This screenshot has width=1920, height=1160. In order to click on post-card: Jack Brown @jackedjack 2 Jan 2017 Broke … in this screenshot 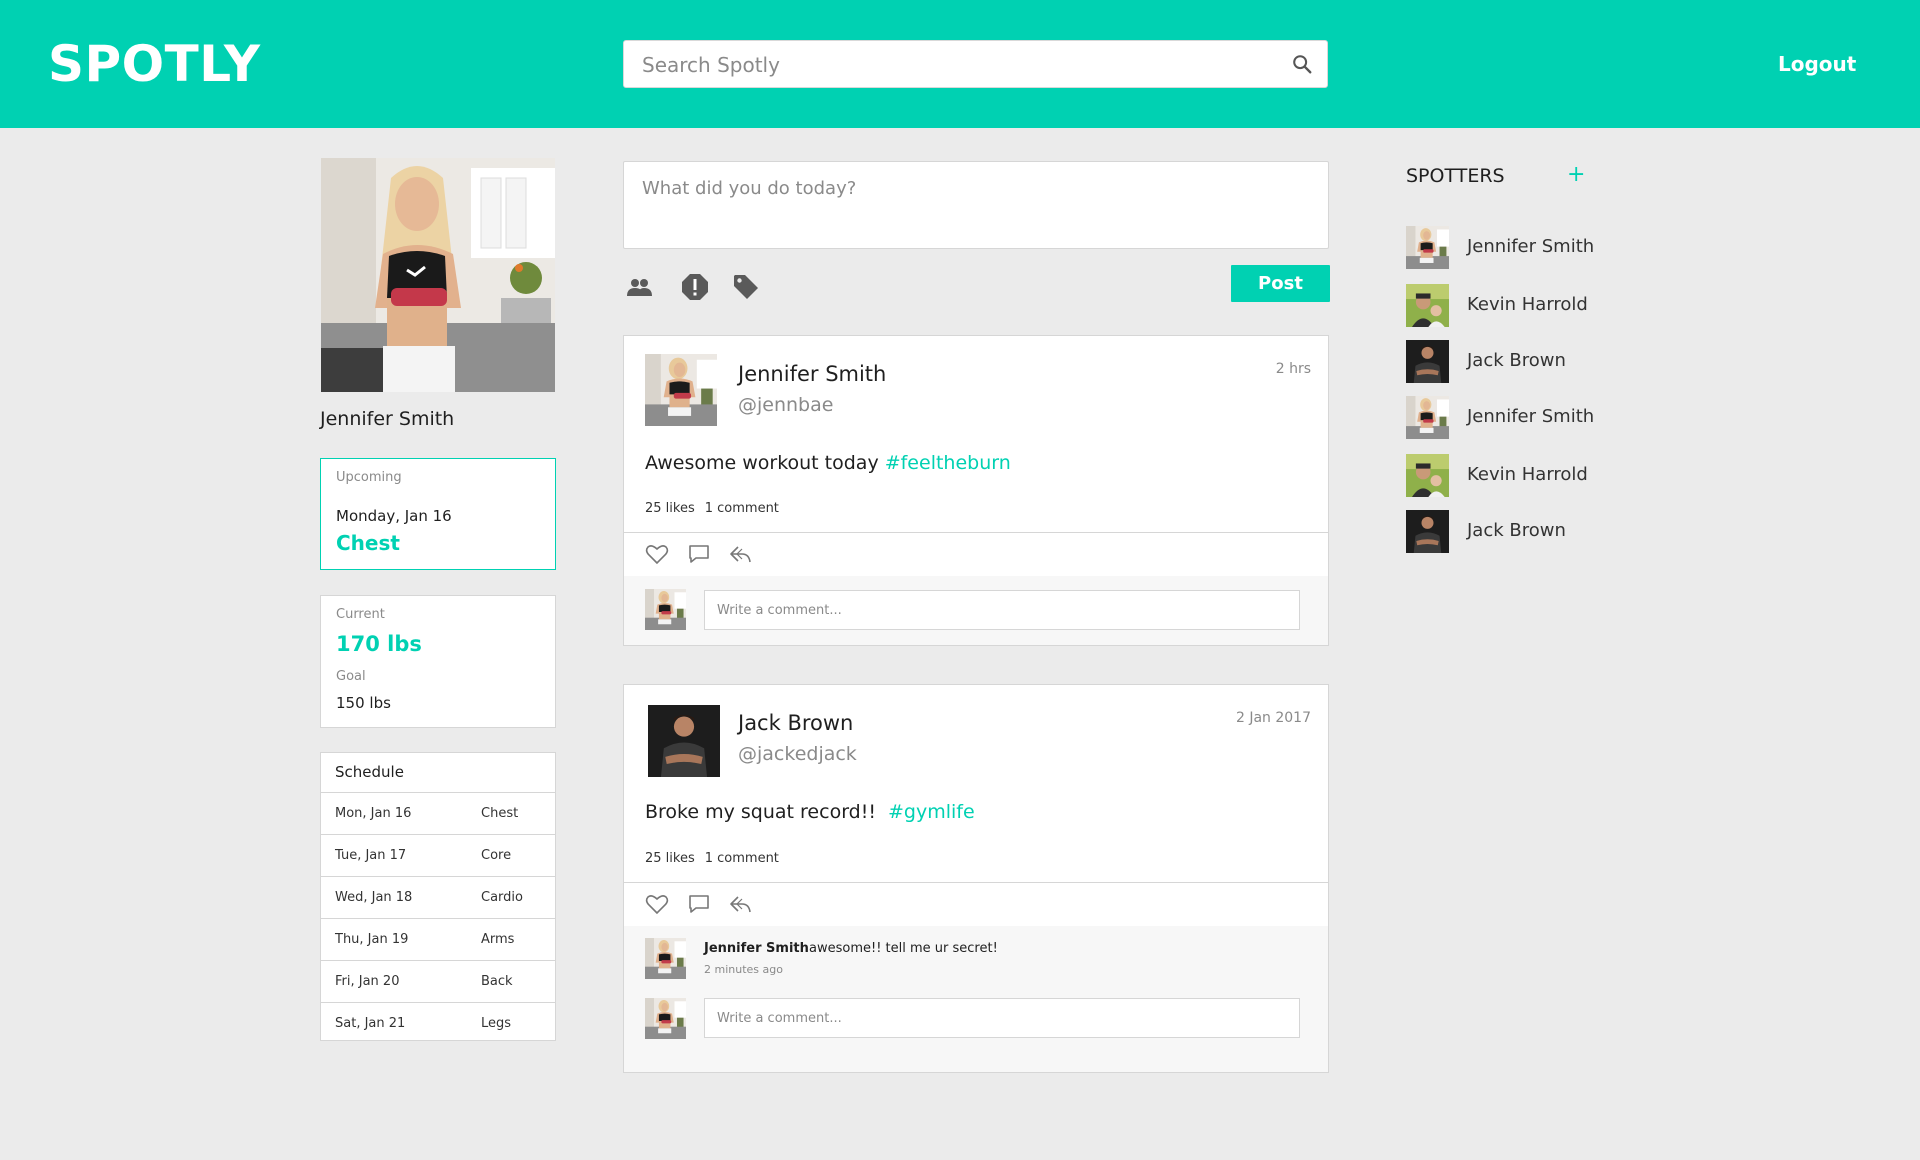, I will do `click(976, 878)`.